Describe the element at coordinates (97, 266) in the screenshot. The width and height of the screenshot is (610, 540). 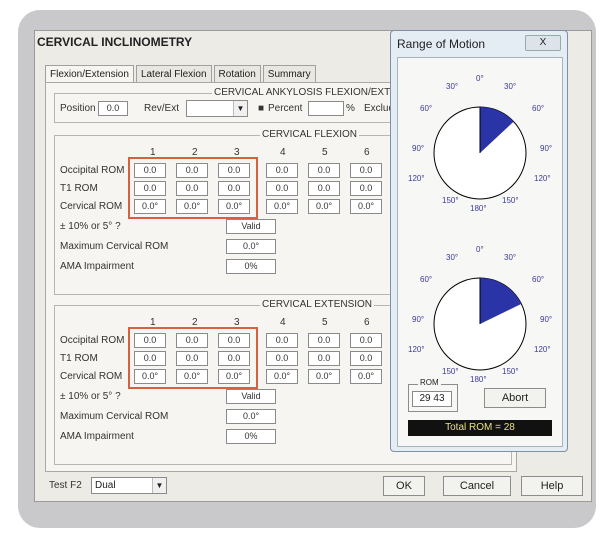
I see `flexion-ama-label: AMA Impairment` at that location.